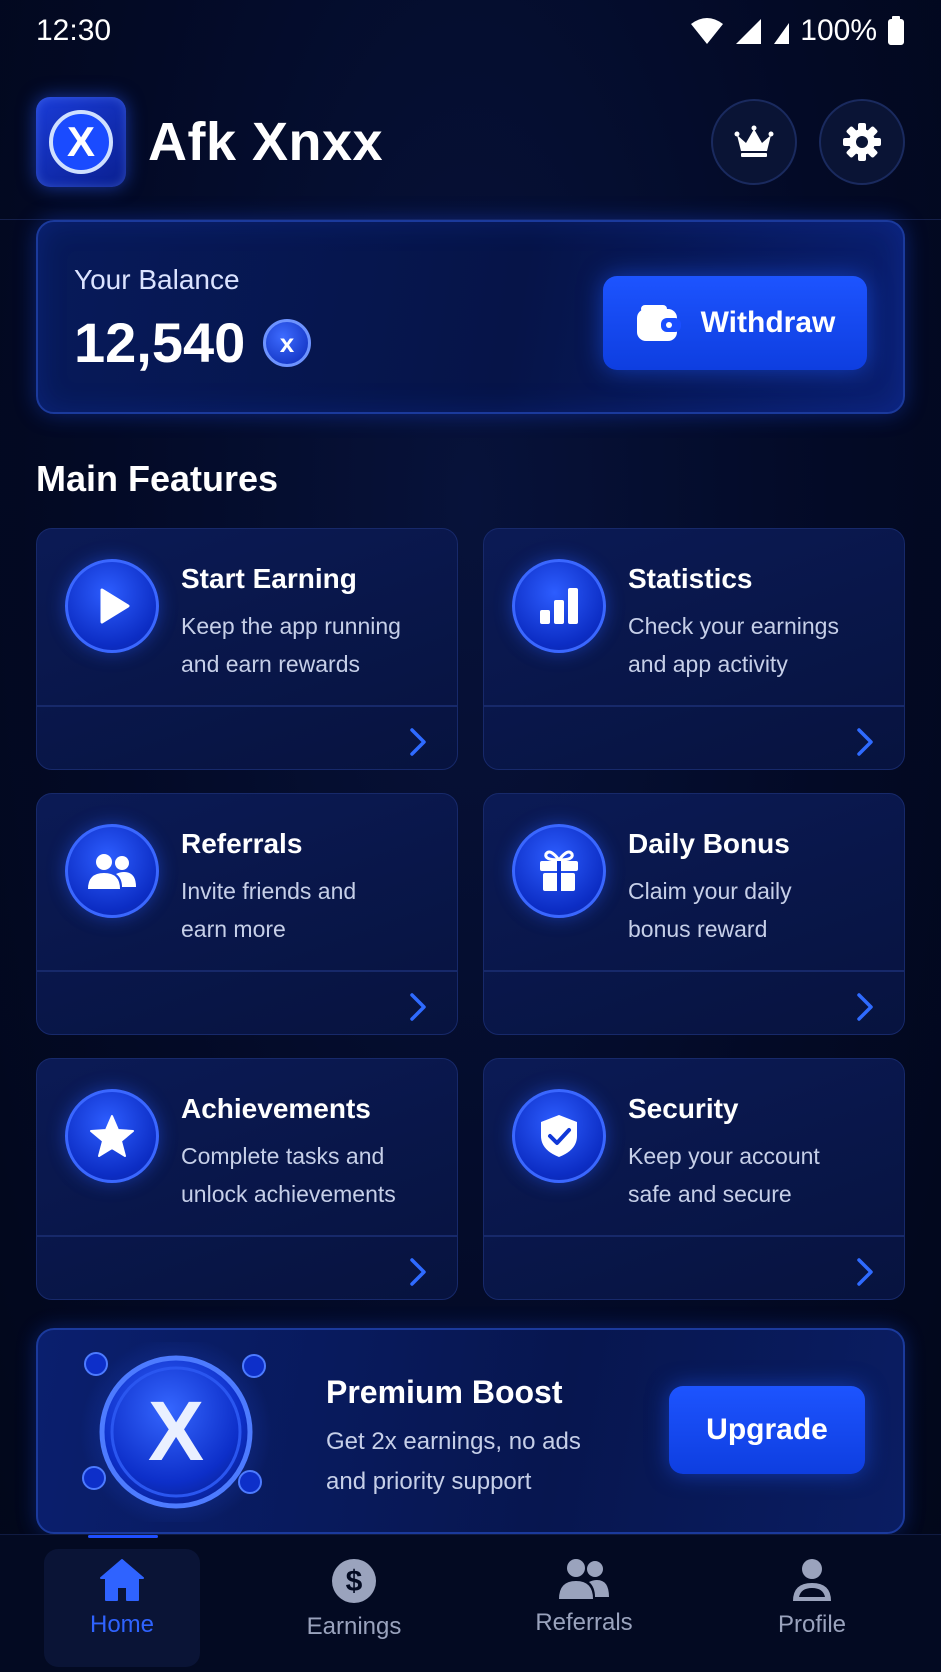 The image size is (941, 1672). Describe the element at coordinates (838, 30) in the screenshot. I see `battery-percent: 100%` at that location.